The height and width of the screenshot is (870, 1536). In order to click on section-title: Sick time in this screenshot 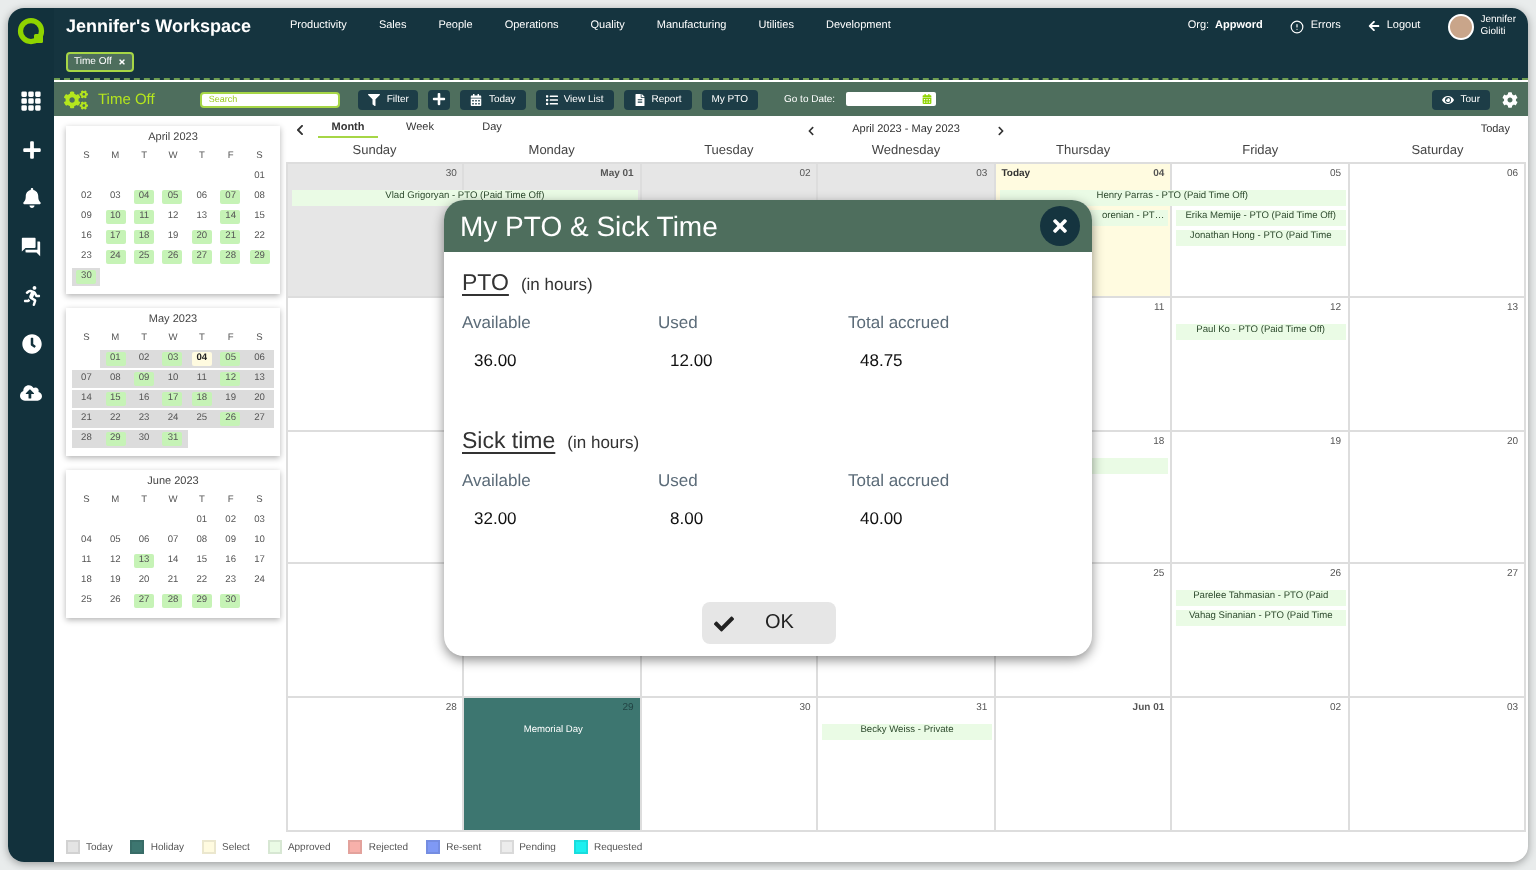, I will do `click(509, 442)`.